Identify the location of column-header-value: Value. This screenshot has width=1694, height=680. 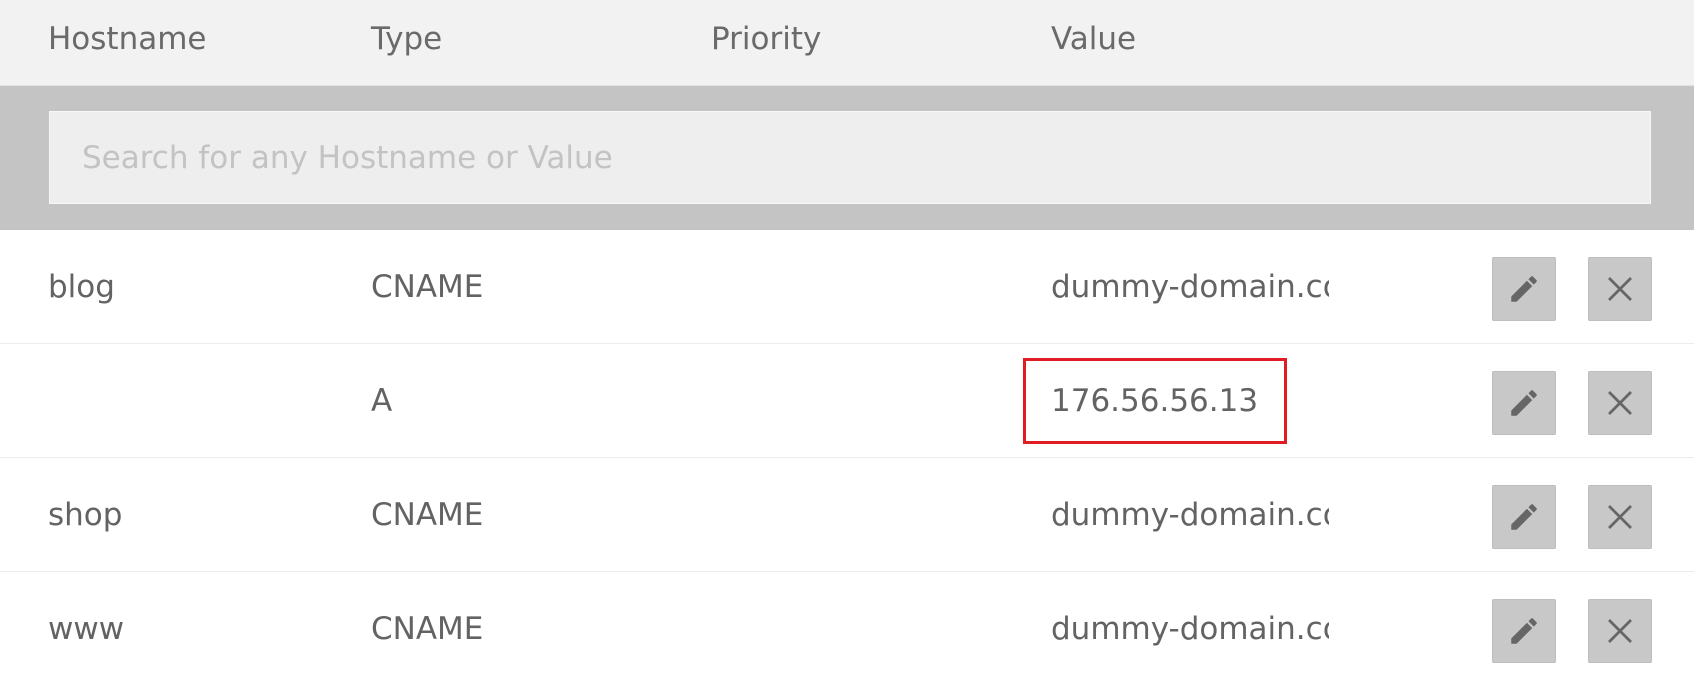
(1093, 39).